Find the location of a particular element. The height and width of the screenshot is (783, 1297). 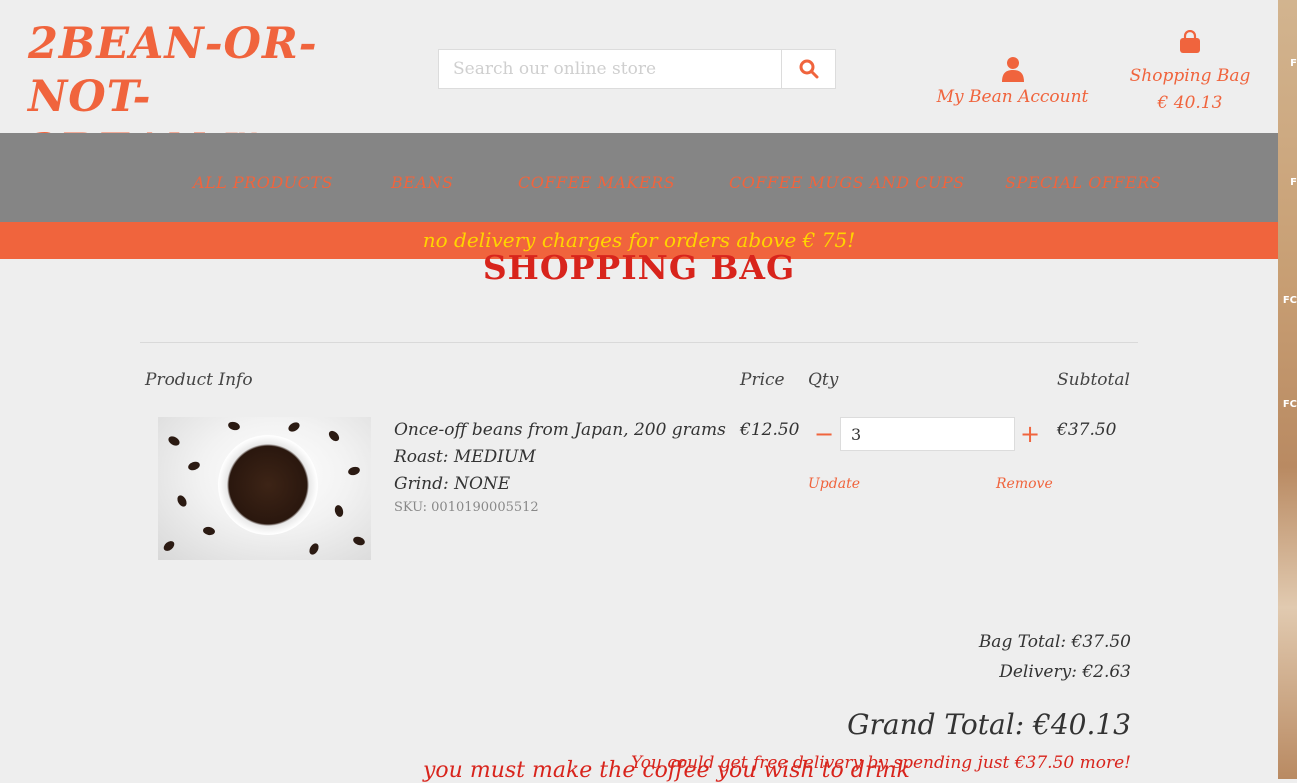

nav-special-offers: SPECIAL OFFERS is located at coordinates (1083, 182).